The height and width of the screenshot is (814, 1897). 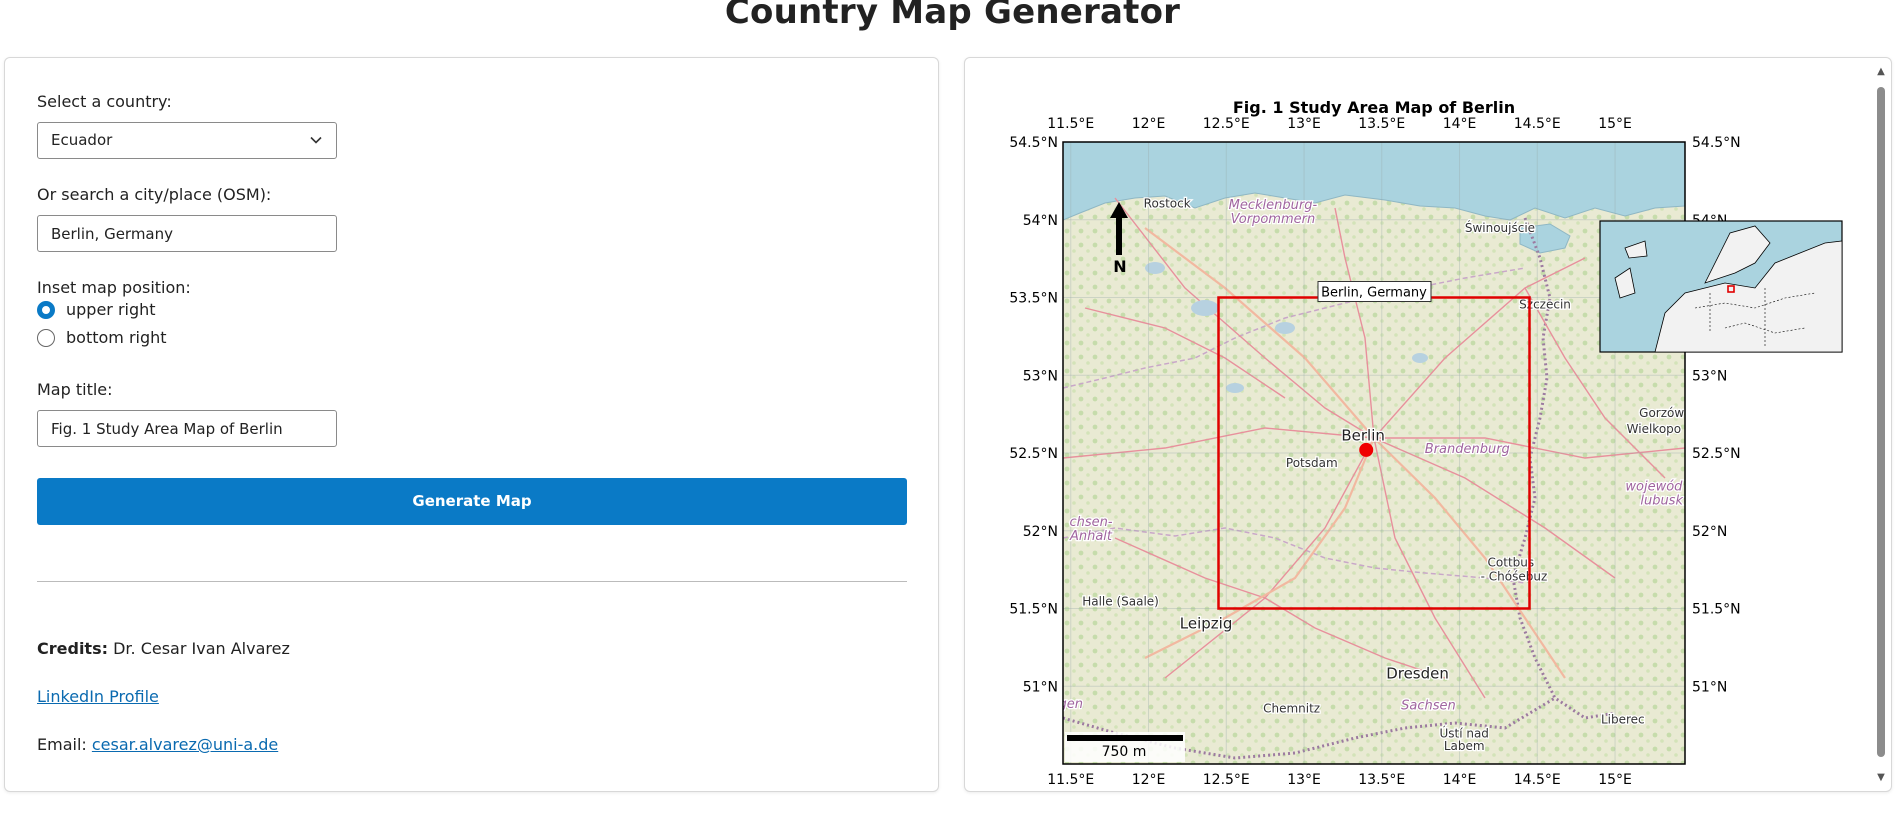 I want to click on email-line: Email: cesar.alvarez@uni-a.de, so click(x=157, y=744).